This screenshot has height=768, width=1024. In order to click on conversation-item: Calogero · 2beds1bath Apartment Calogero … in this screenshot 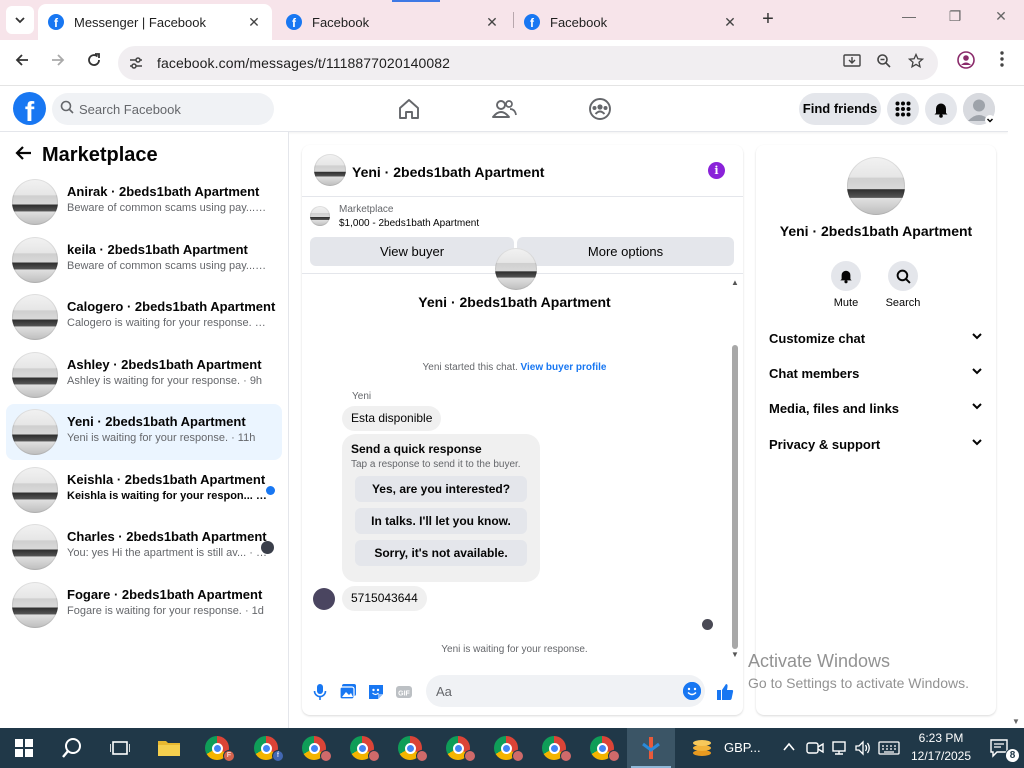, I will do `click(144, 317)`.